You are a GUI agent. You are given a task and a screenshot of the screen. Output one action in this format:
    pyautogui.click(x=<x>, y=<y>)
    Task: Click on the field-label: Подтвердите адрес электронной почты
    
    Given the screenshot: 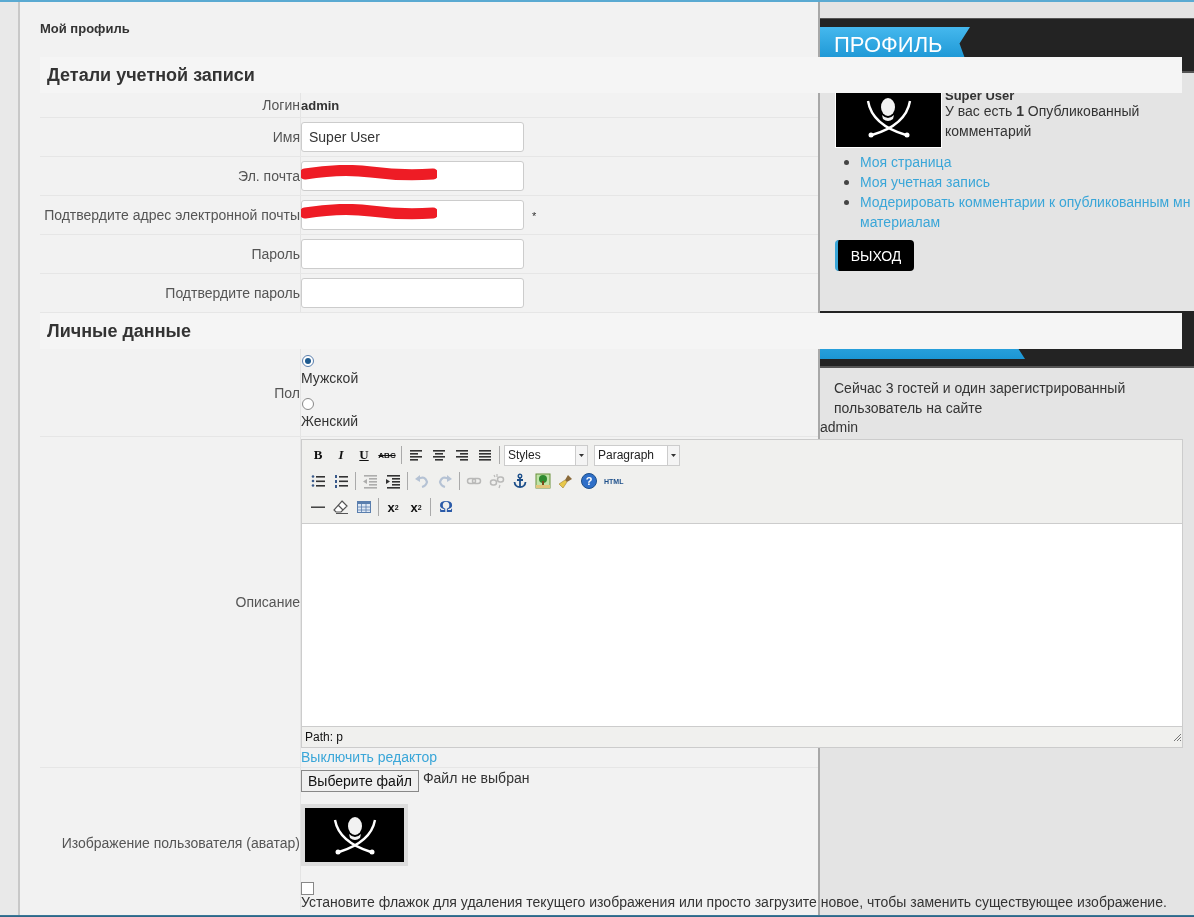 What is the action you would take?
    pyautogui.click(x=171, y=215)
    